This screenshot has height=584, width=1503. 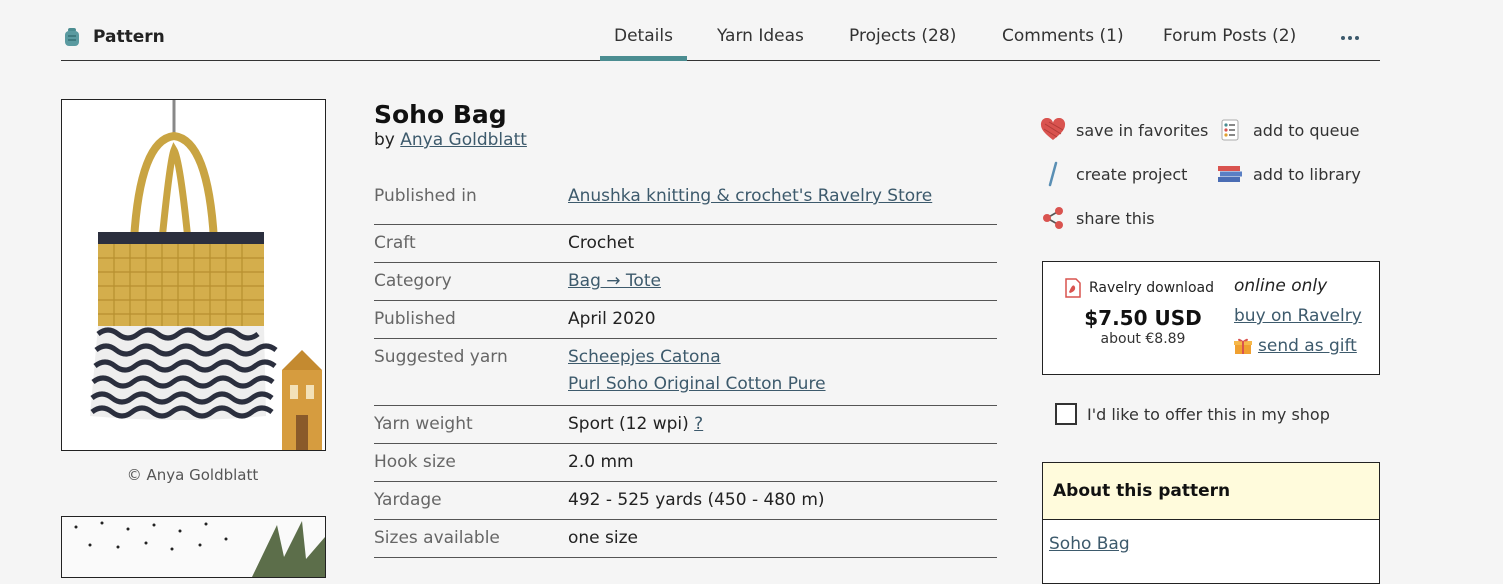 I want to click on yarn-link: Scheepjes Catona, so click(x=782, y=357).